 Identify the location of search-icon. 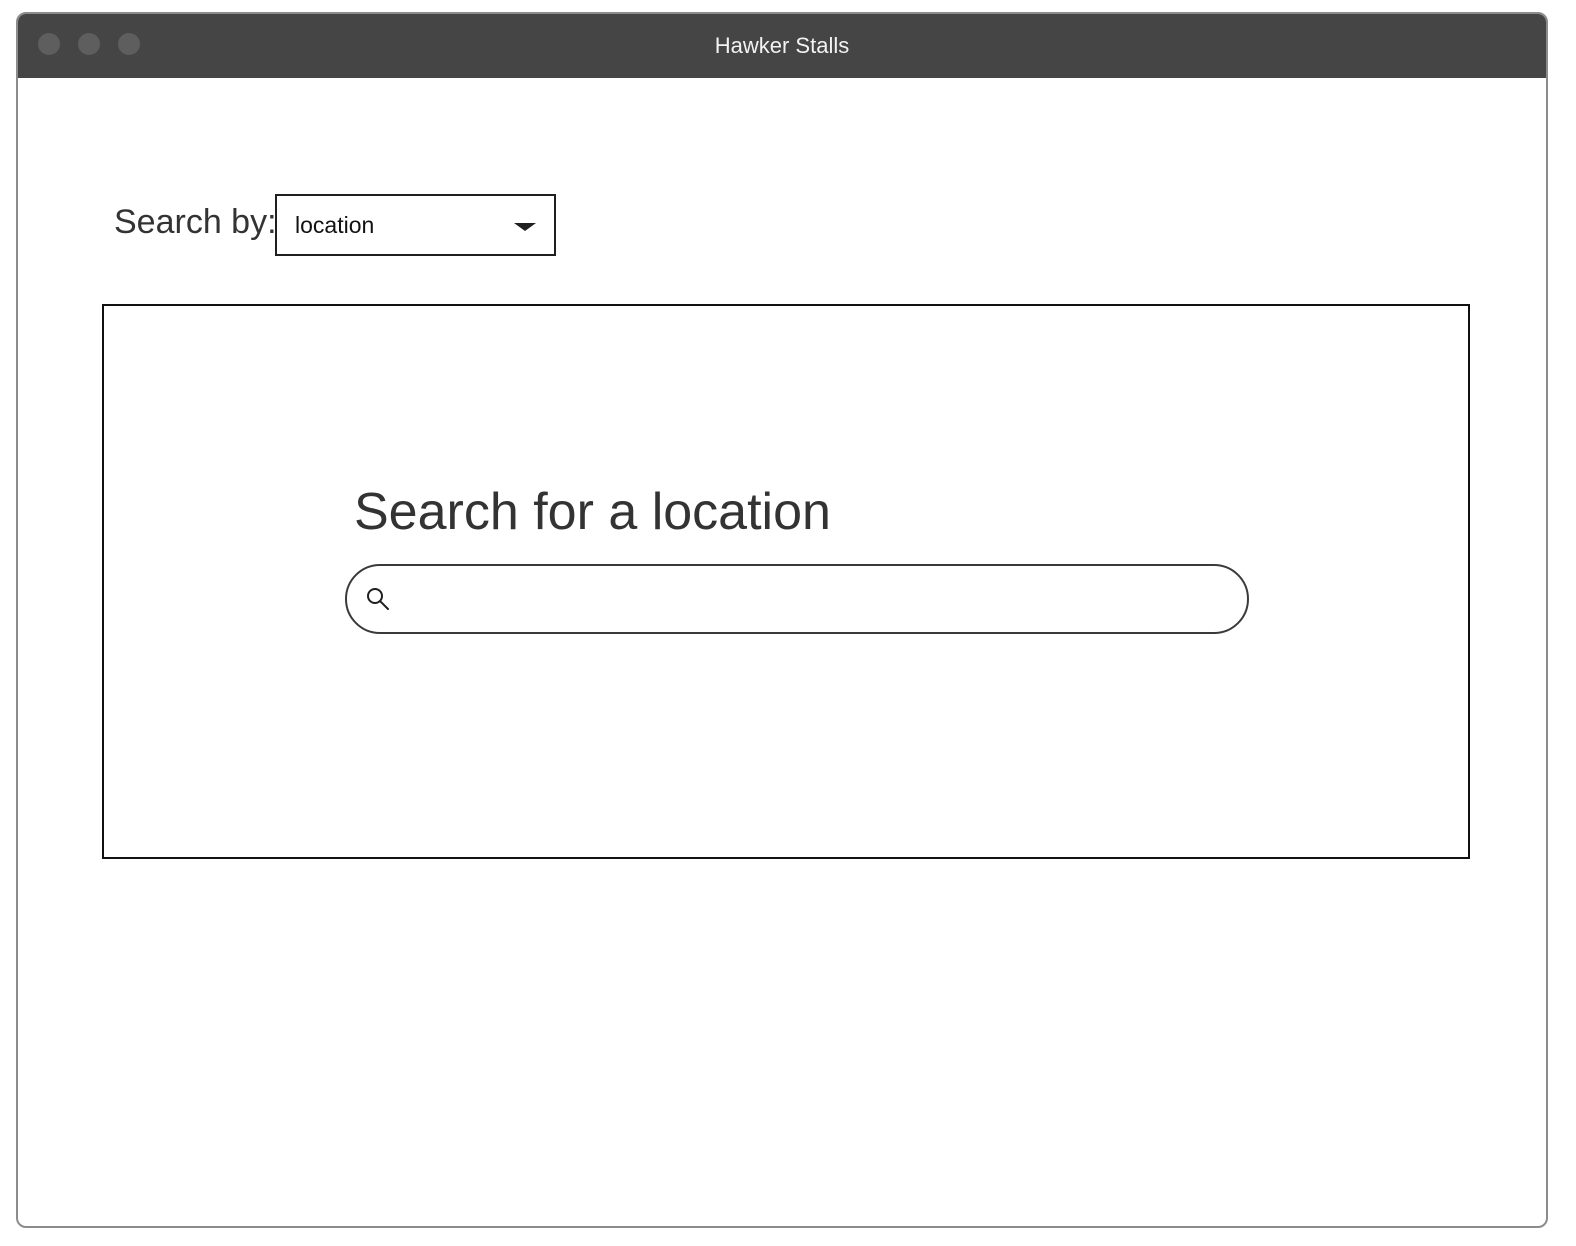
(378, 599).